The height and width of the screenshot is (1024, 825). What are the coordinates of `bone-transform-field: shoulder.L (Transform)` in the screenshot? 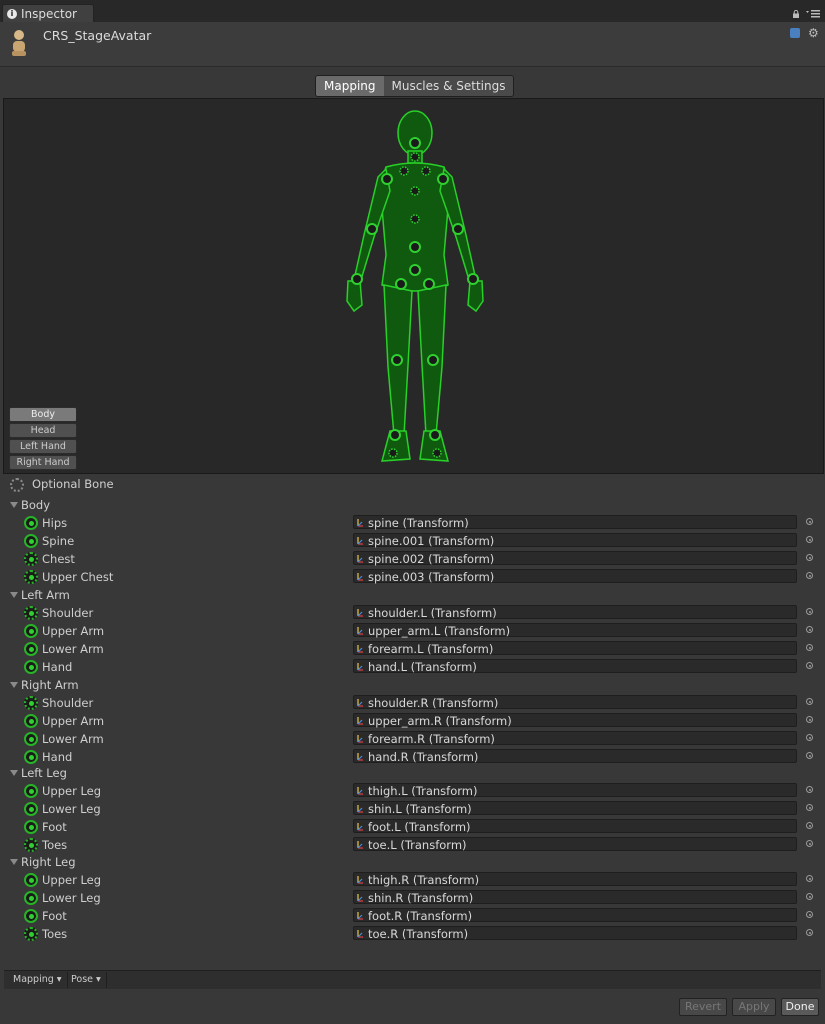 It's located at (575, 612).